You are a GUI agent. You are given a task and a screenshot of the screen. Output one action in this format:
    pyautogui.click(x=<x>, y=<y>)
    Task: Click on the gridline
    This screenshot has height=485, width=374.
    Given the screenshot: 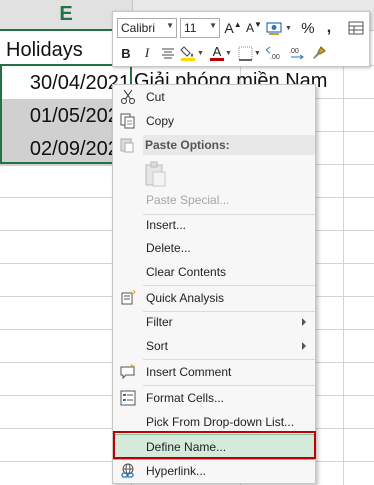 What is the action you would take?
    pyautogui.click(x=343, y=258)
    